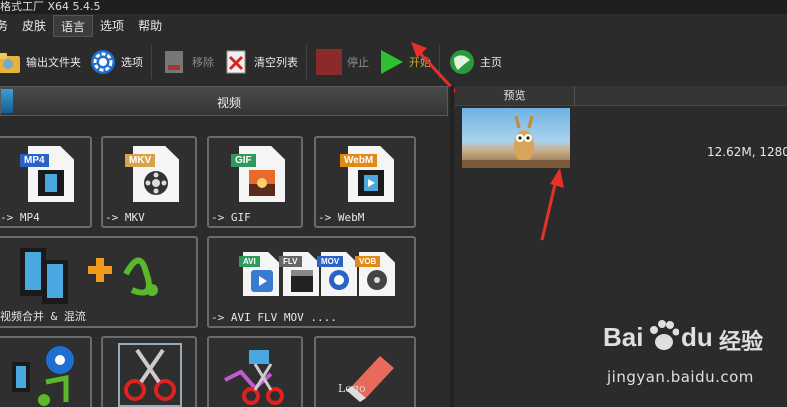  I want to click on menu-skin: 皮肤, so click(34, 26).